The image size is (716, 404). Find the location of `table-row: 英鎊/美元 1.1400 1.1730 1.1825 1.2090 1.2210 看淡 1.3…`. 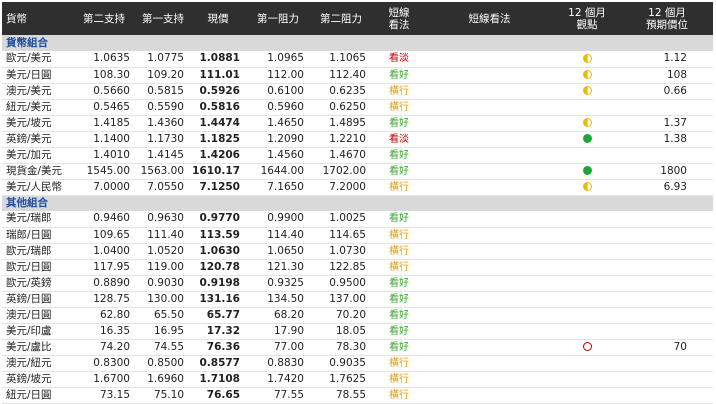

table-row: 英鎊/美元 1.1400 1.1730 1.1825 1.2090 1.2210 看淡 1.3… is located at coordinates (357, 139).